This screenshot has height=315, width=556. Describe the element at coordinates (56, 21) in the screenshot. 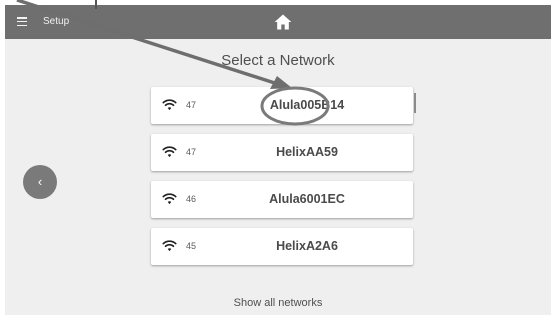

I see `app-bar-title: Setup` at that location.